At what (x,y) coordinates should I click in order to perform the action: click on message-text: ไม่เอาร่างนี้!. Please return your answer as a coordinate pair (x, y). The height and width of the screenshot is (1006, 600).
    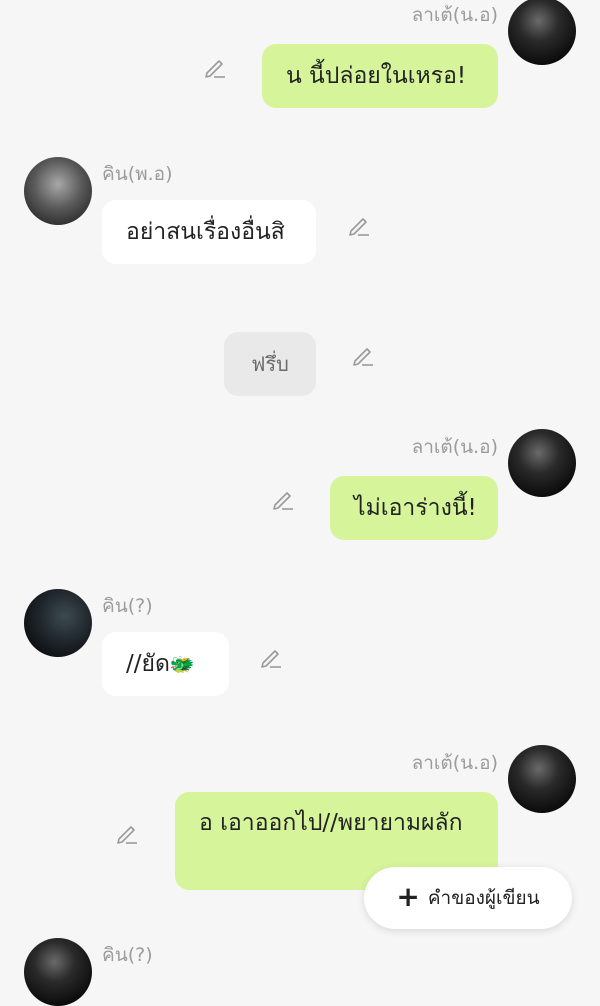
    Looking at the image, I should click on (415, 508).